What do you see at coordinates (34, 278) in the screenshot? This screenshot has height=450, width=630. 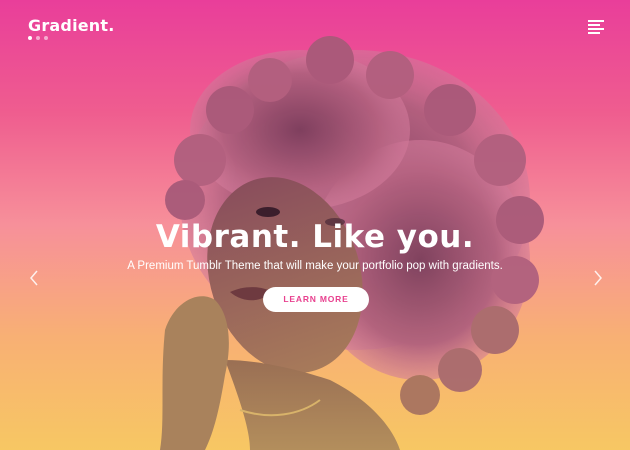 I see `chevron-left-icon` at bounding box center [34, 278].